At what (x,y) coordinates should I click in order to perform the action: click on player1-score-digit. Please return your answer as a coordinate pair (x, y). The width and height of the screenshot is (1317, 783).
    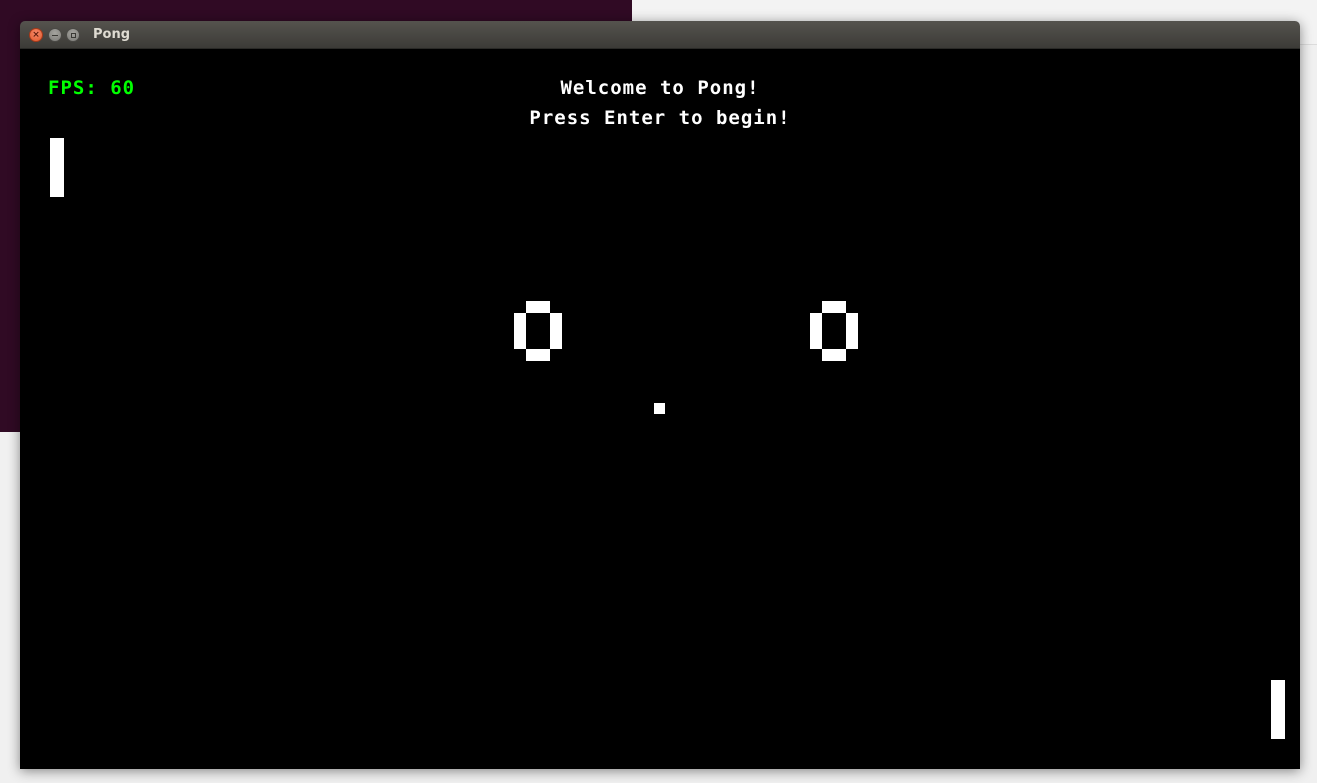
    Looking at the image, I should click on (538, 331).